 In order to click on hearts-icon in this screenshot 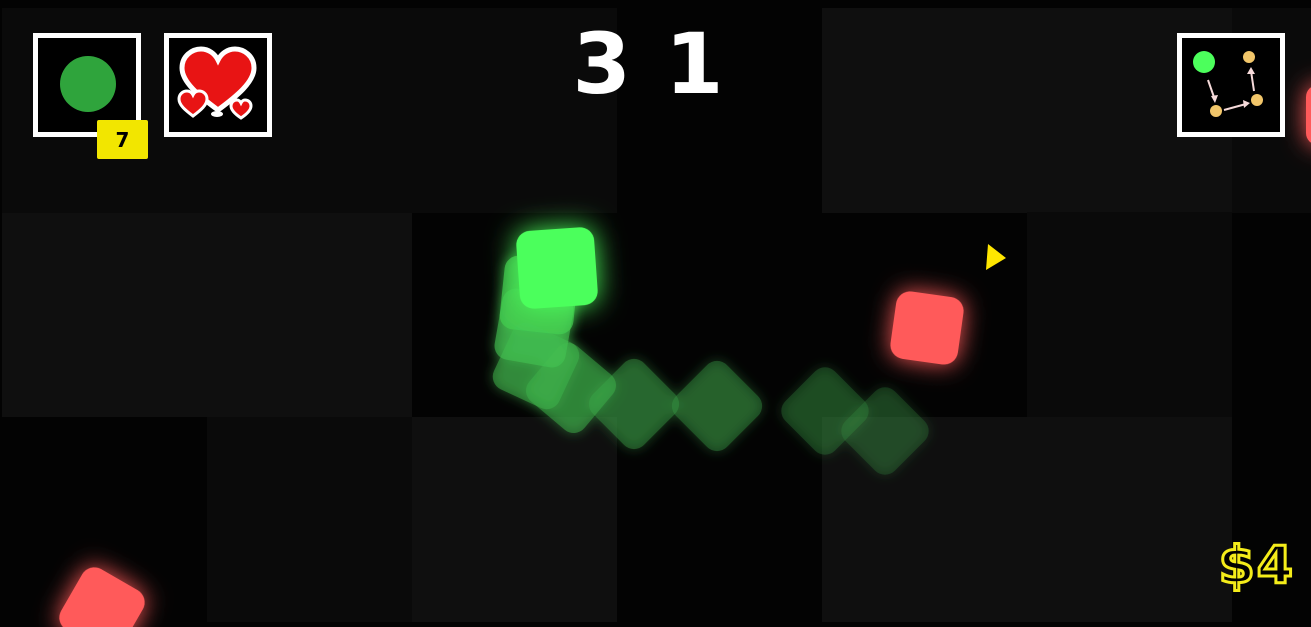, I will do `click(217, 83)`.